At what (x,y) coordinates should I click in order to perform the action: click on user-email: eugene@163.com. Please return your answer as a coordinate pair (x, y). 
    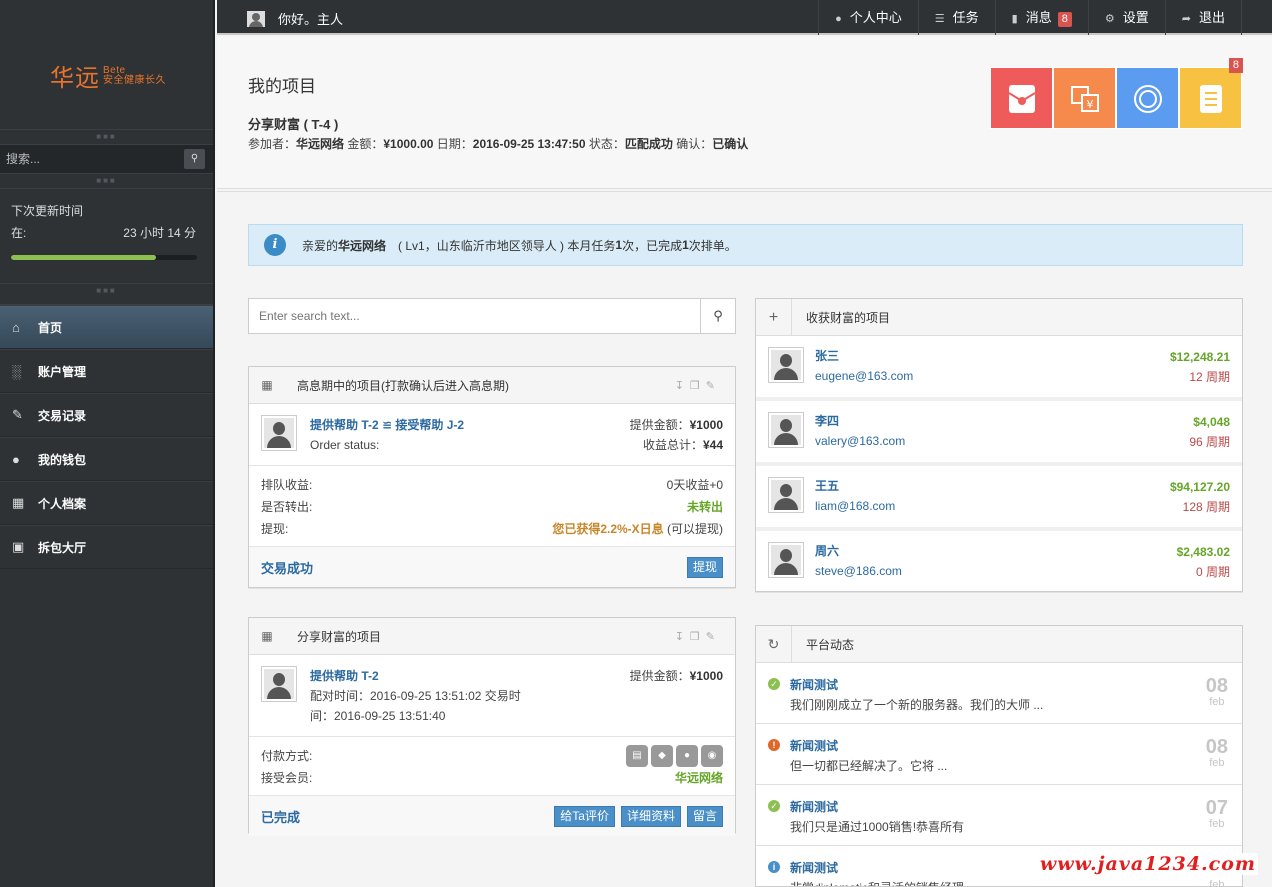
    Looking at the image, I should click on (864, 376).